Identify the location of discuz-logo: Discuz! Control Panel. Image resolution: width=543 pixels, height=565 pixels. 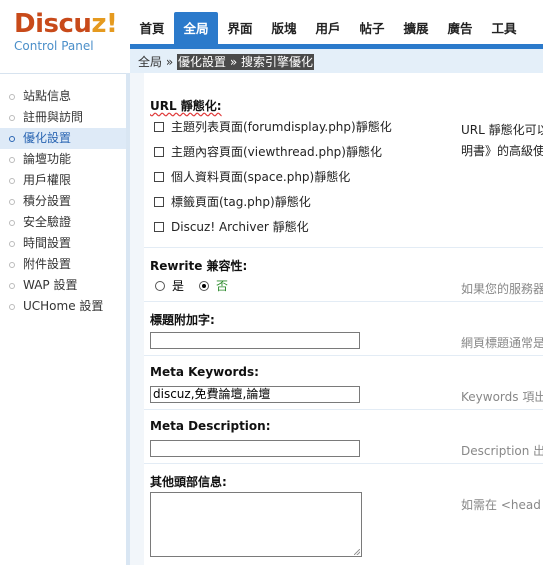
(69, 35).